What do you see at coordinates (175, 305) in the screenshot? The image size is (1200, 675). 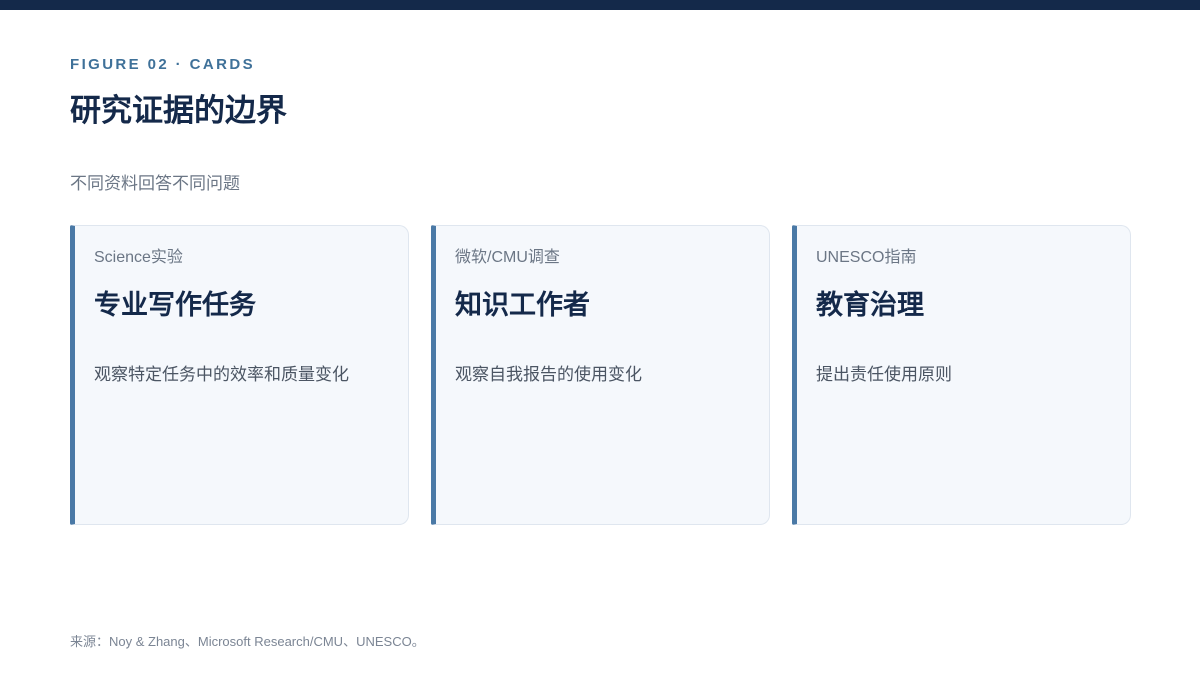 I see `card-heading: 专业写作任务` at bounding box center [175, 305].